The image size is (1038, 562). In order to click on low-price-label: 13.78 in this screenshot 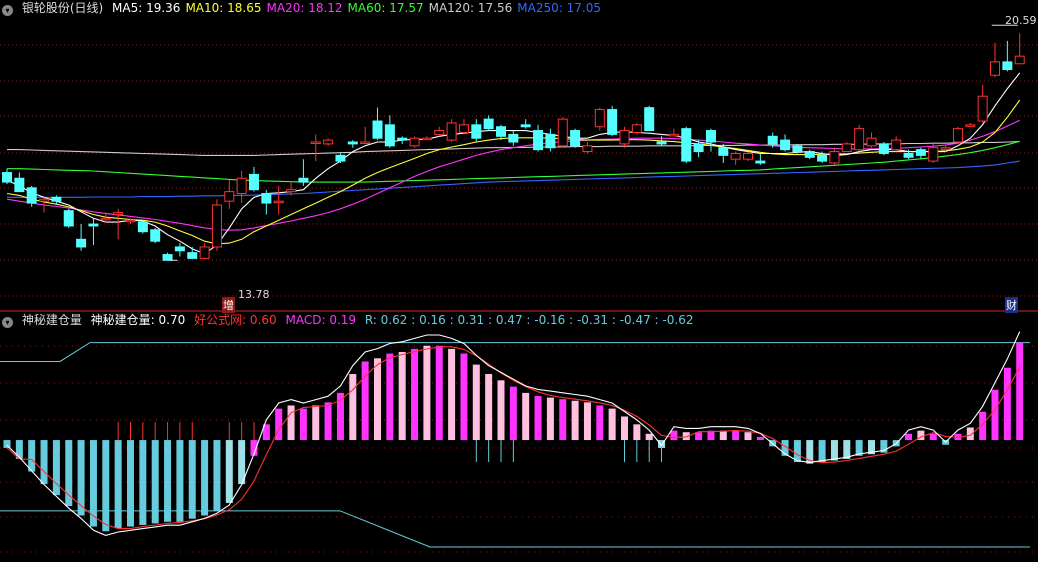, I will do `click(254, 294)`.